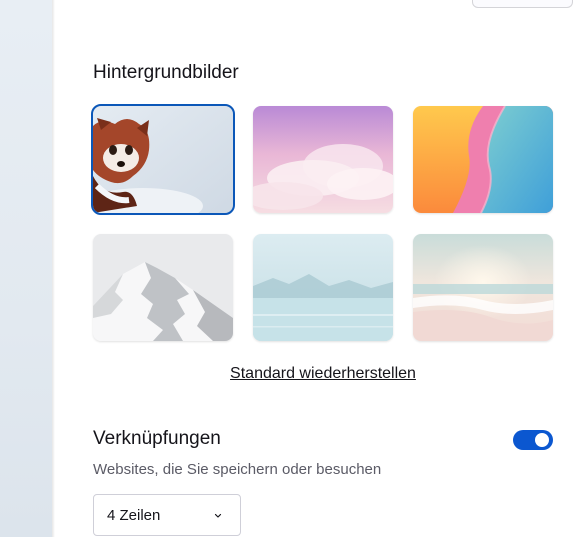 The width and height of the screenshot is (586, 537). What do you see at coordinates (167, 515) in the screenshot?
I see `rows-select: 4 Zeilen` at bounding box center [167, 515].